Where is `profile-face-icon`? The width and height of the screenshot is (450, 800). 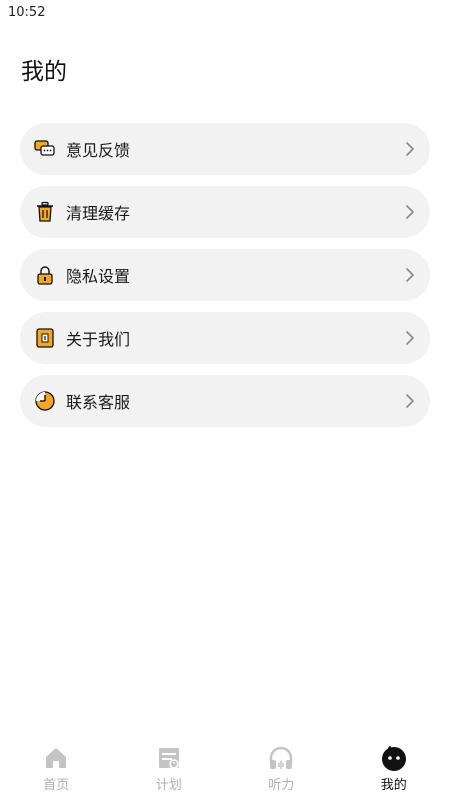 profile-face-icon is located at coordinates (394, 758).